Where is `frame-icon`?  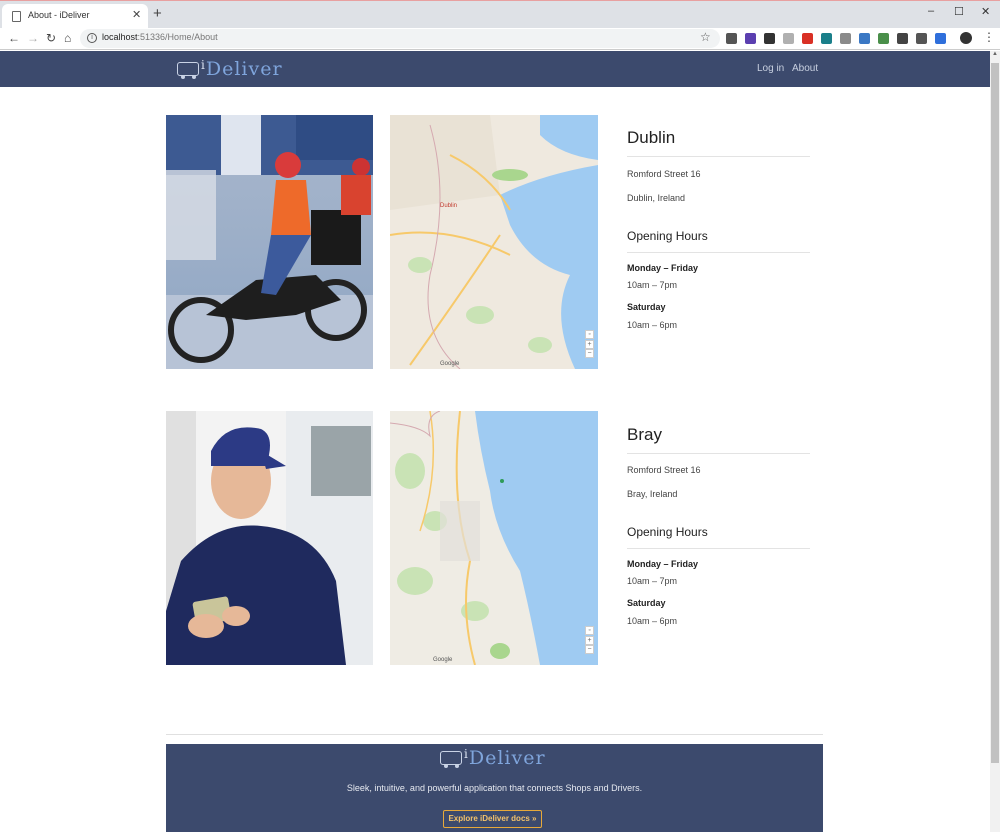
frame-icon is located at coordinates (921, 38).